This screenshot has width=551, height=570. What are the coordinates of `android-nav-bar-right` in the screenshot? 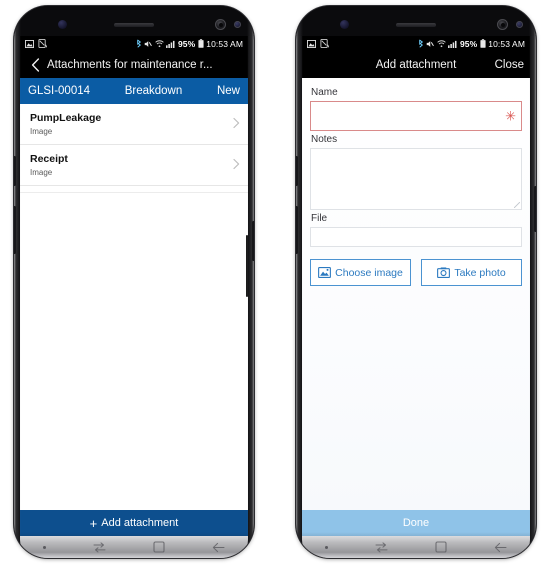 It's located at (416, 547).